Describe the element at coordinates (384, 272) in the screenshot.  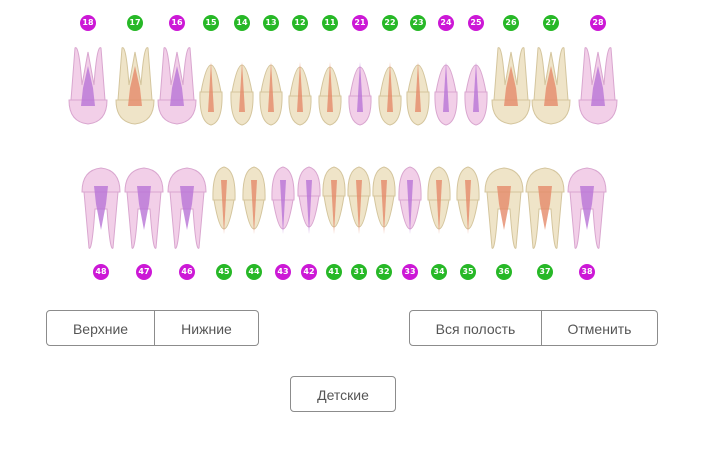
I see `tooth-number-badge: 32` at that location.